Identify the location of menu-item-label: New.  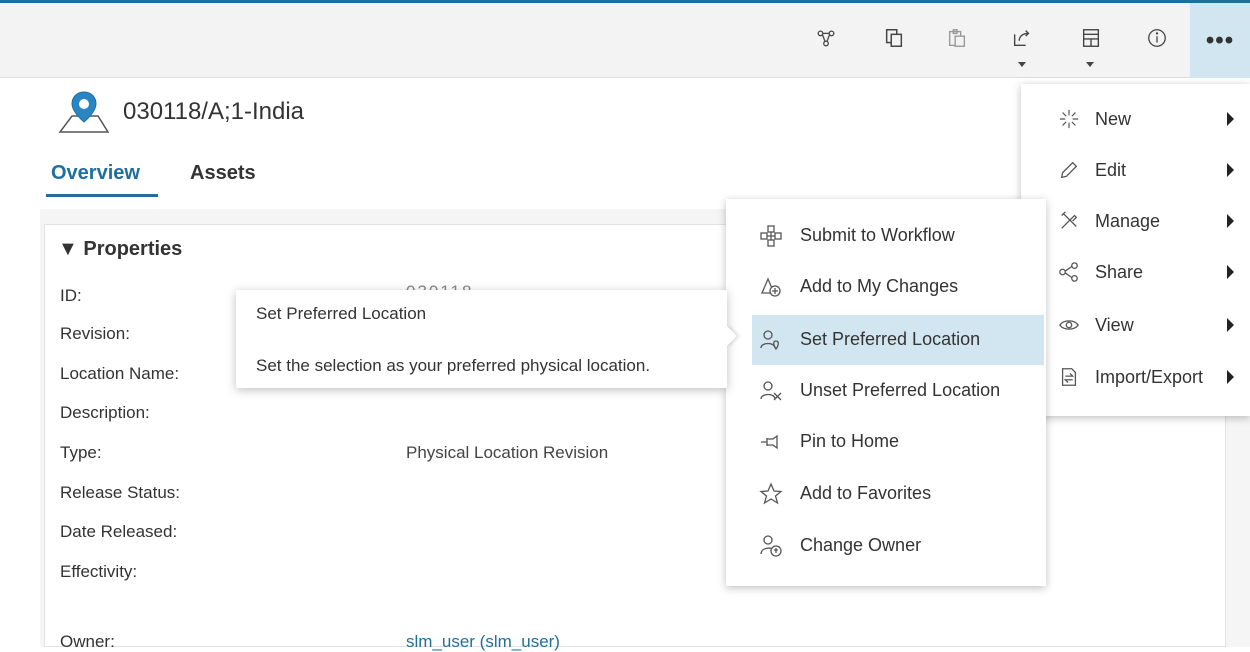
(1113, 118).